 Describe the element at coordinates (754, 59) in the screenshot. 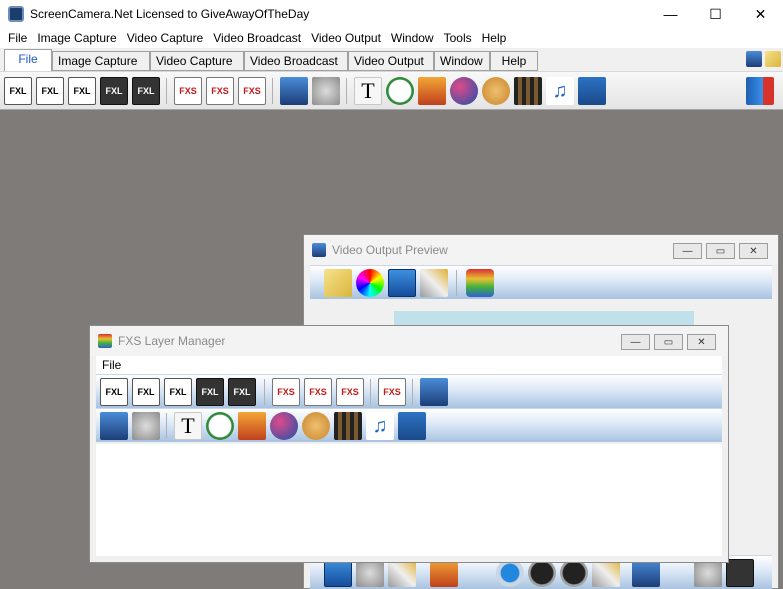

I see `pin-ribbon-icon` at that location.